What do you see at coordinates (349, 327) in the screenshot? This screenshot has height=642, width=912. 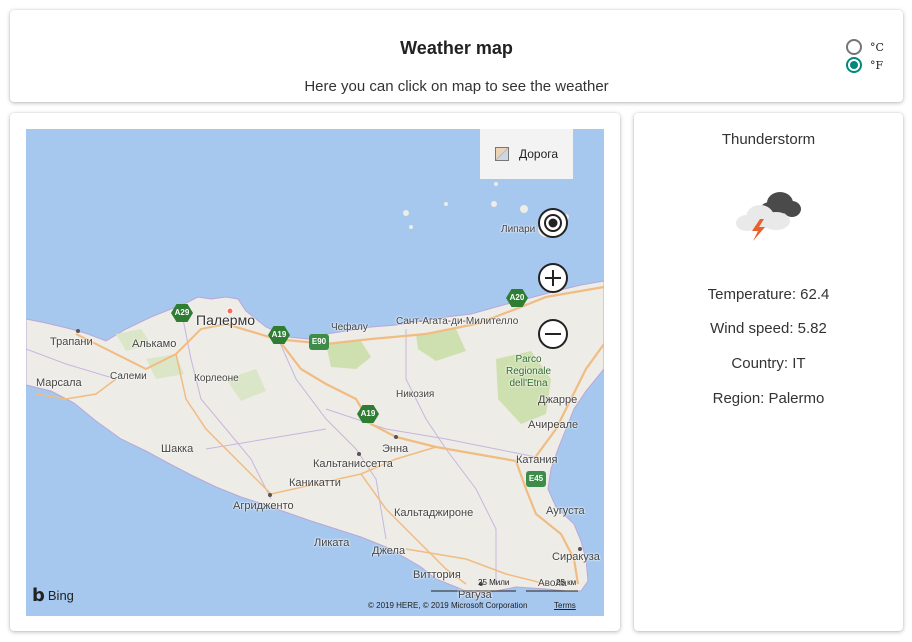 I see `city-label-cefalu: Чефалу` at bounding box center [349, 327].